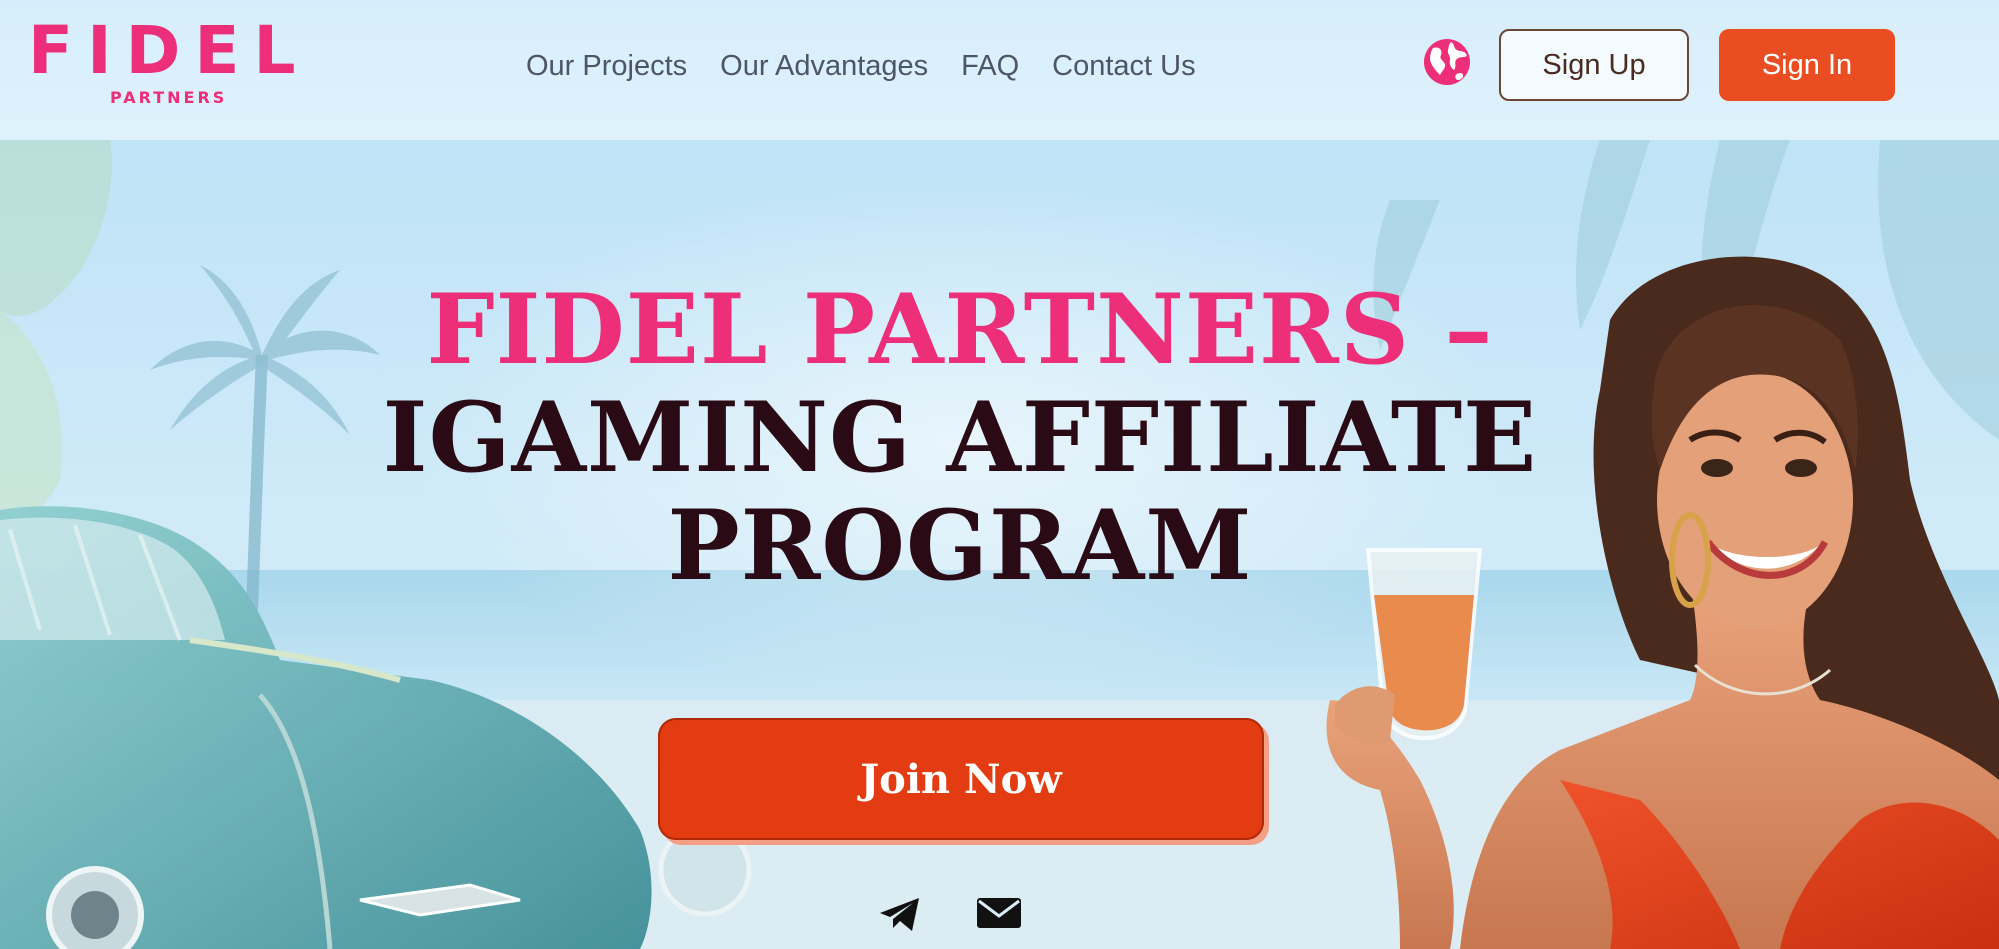  I want to click on telegram-icon, so click(900, 915).